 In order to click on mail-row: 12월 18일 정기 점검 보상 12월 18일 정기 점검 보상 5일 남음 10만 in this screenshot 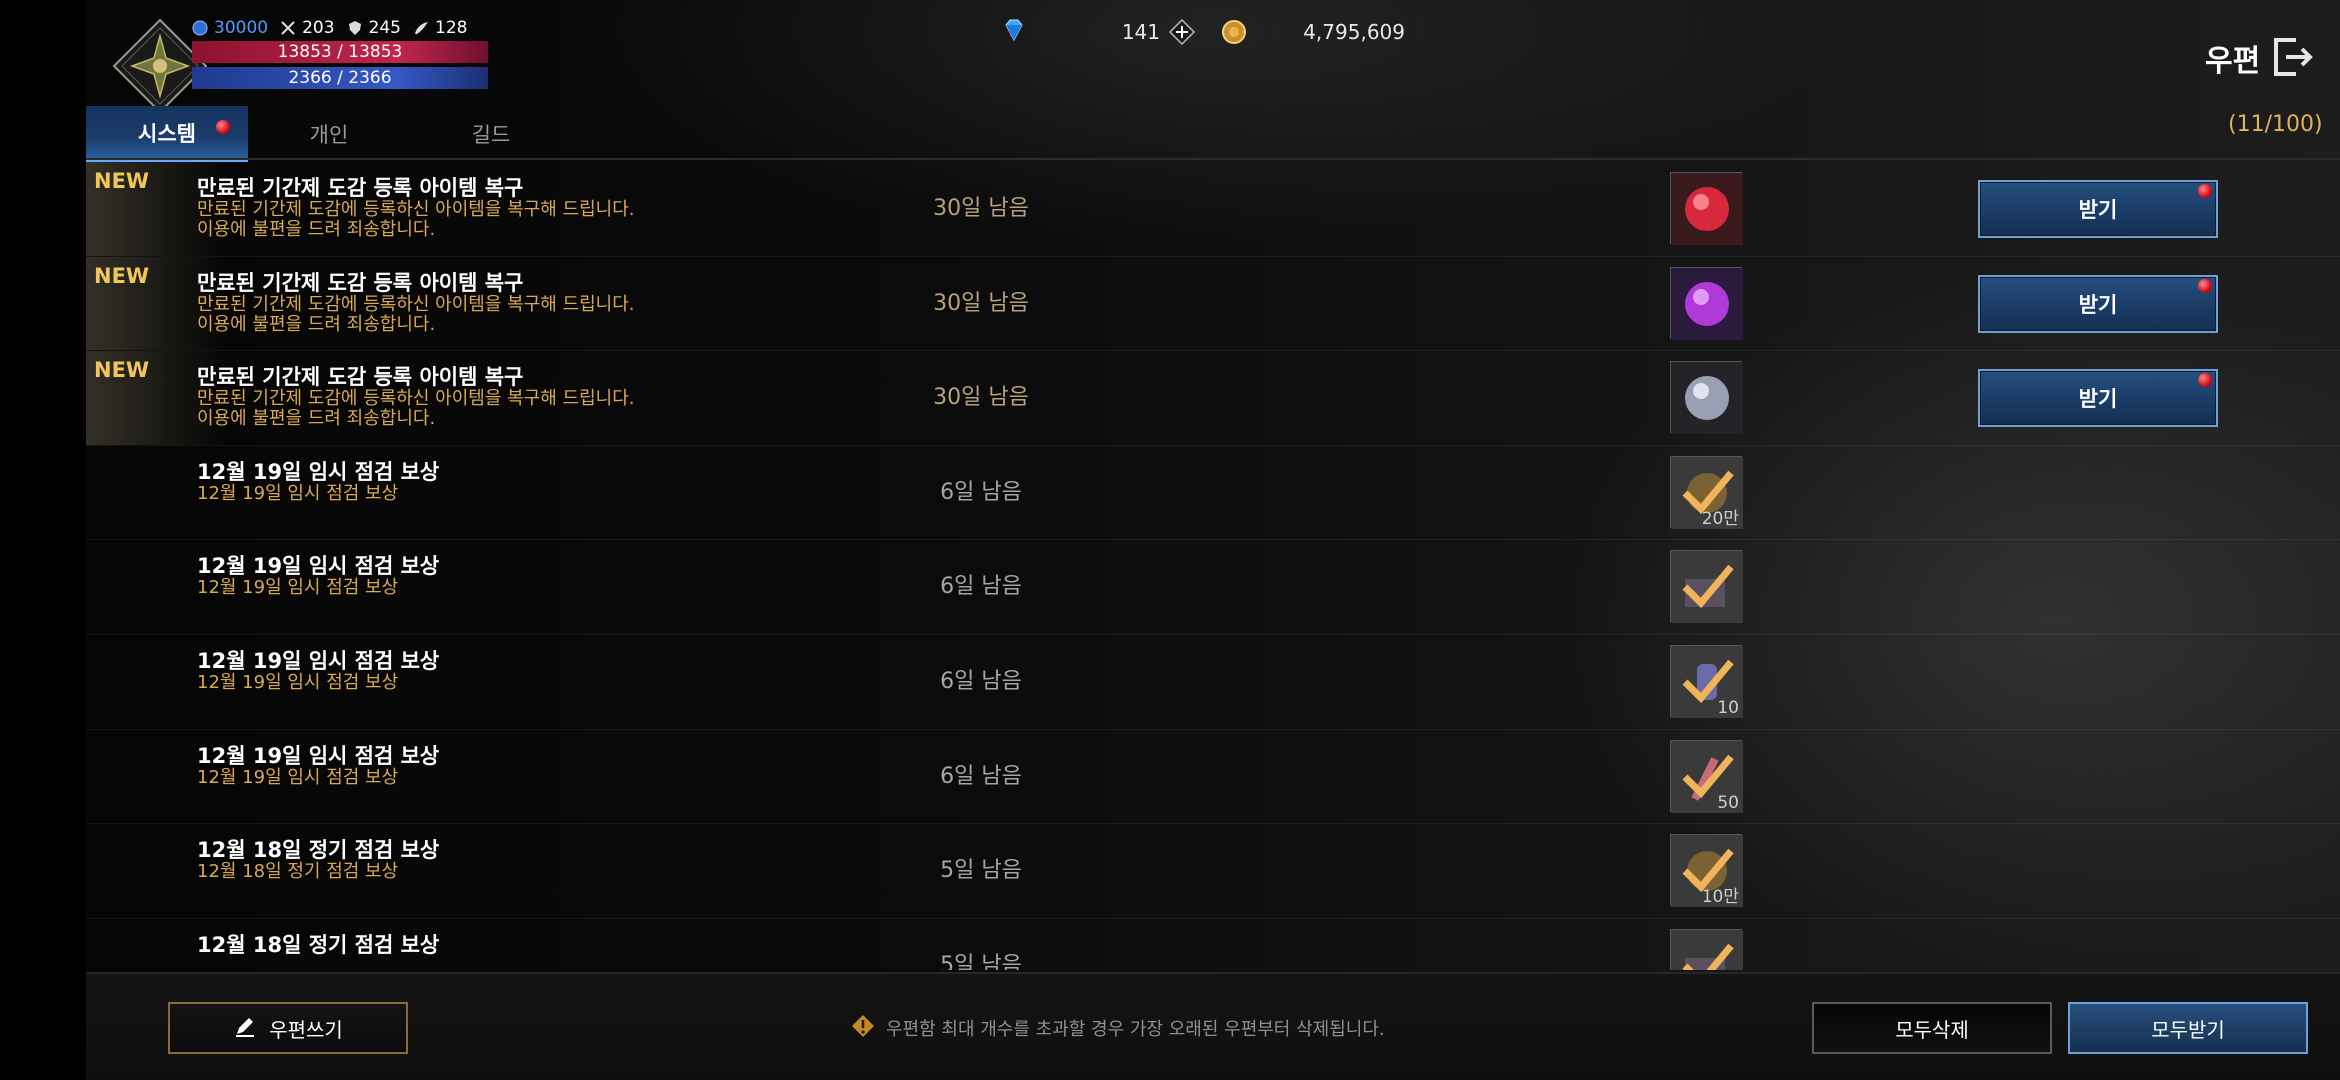, I will do `click(1213, 871)`.